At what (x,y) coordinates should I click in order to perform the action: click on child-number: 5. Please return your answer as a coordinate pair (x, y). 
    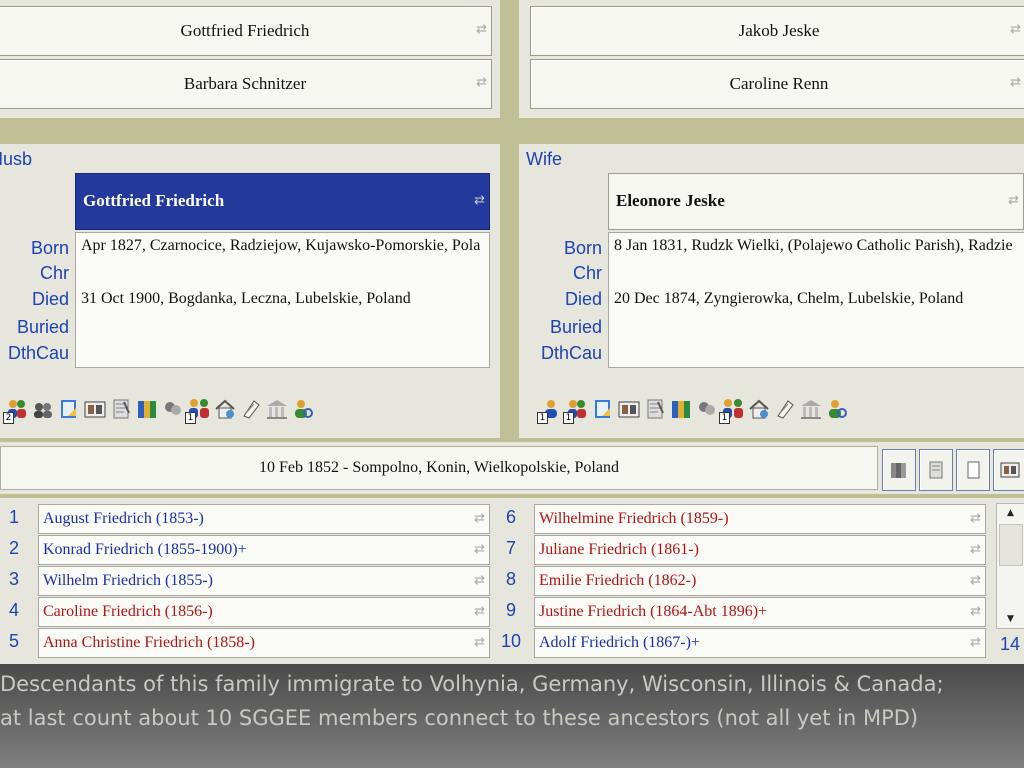
    Looking at the image, I should click on (13, 641).